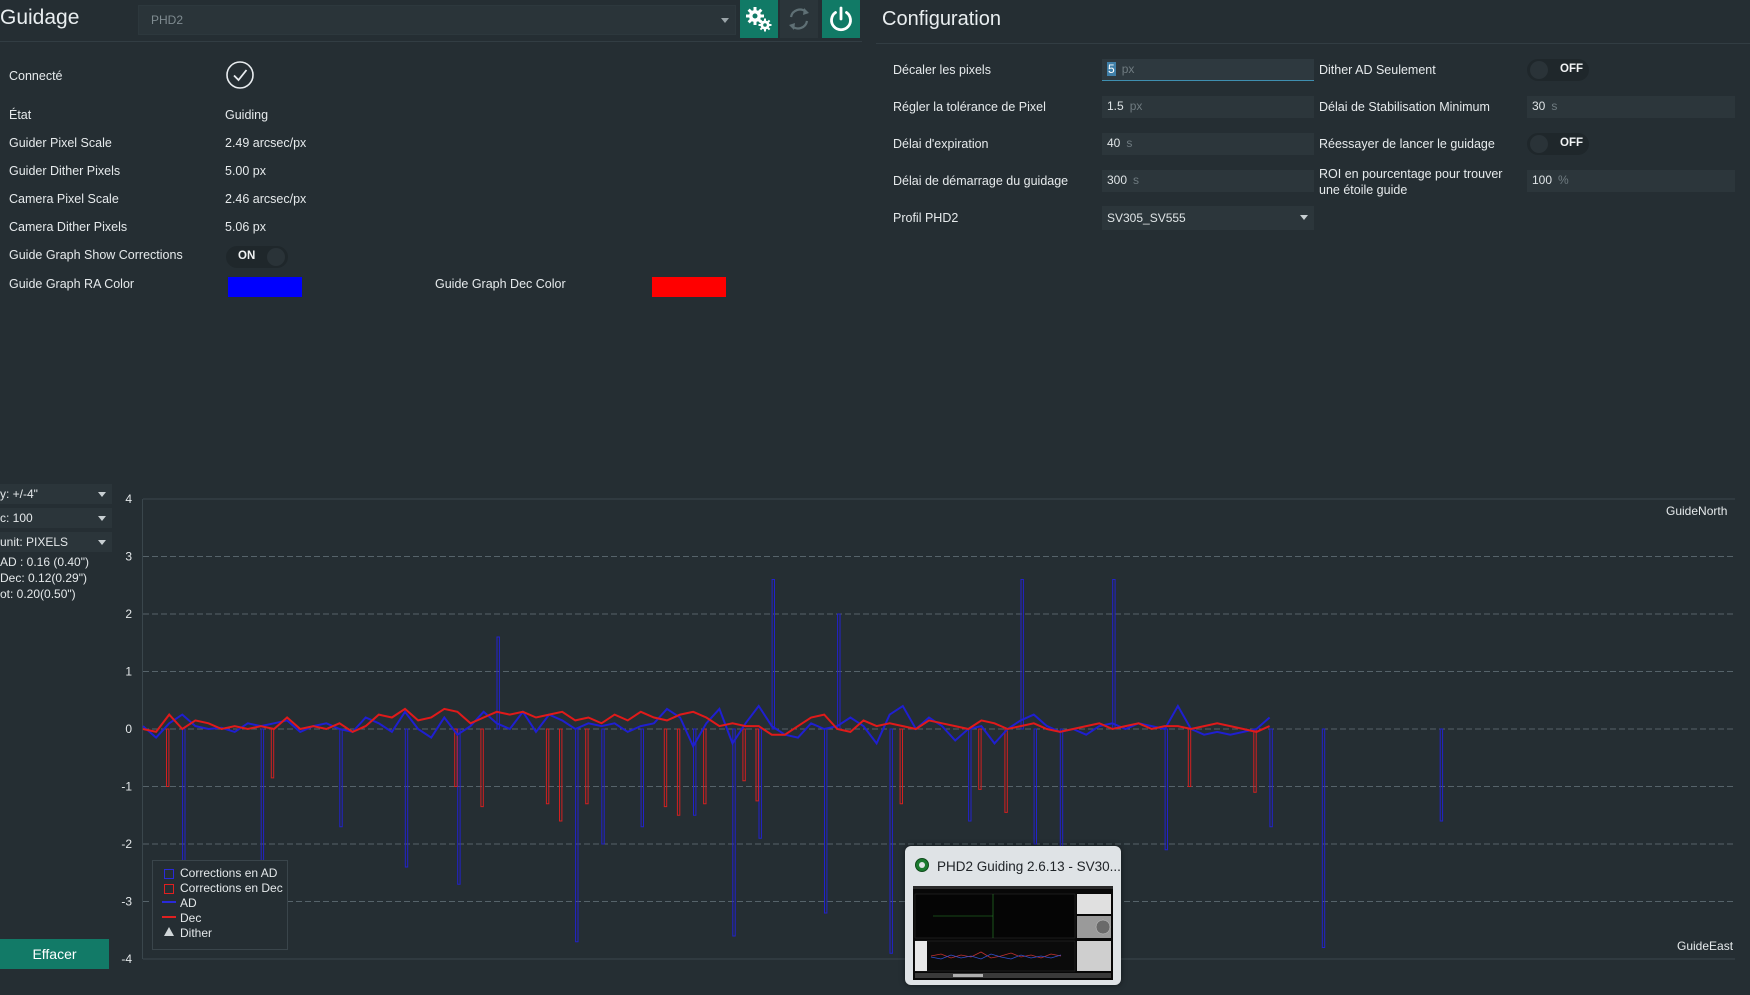 The image size is (1750, 995). I want to click on guiding-start-delay-unit: s, so click(1136, 180).